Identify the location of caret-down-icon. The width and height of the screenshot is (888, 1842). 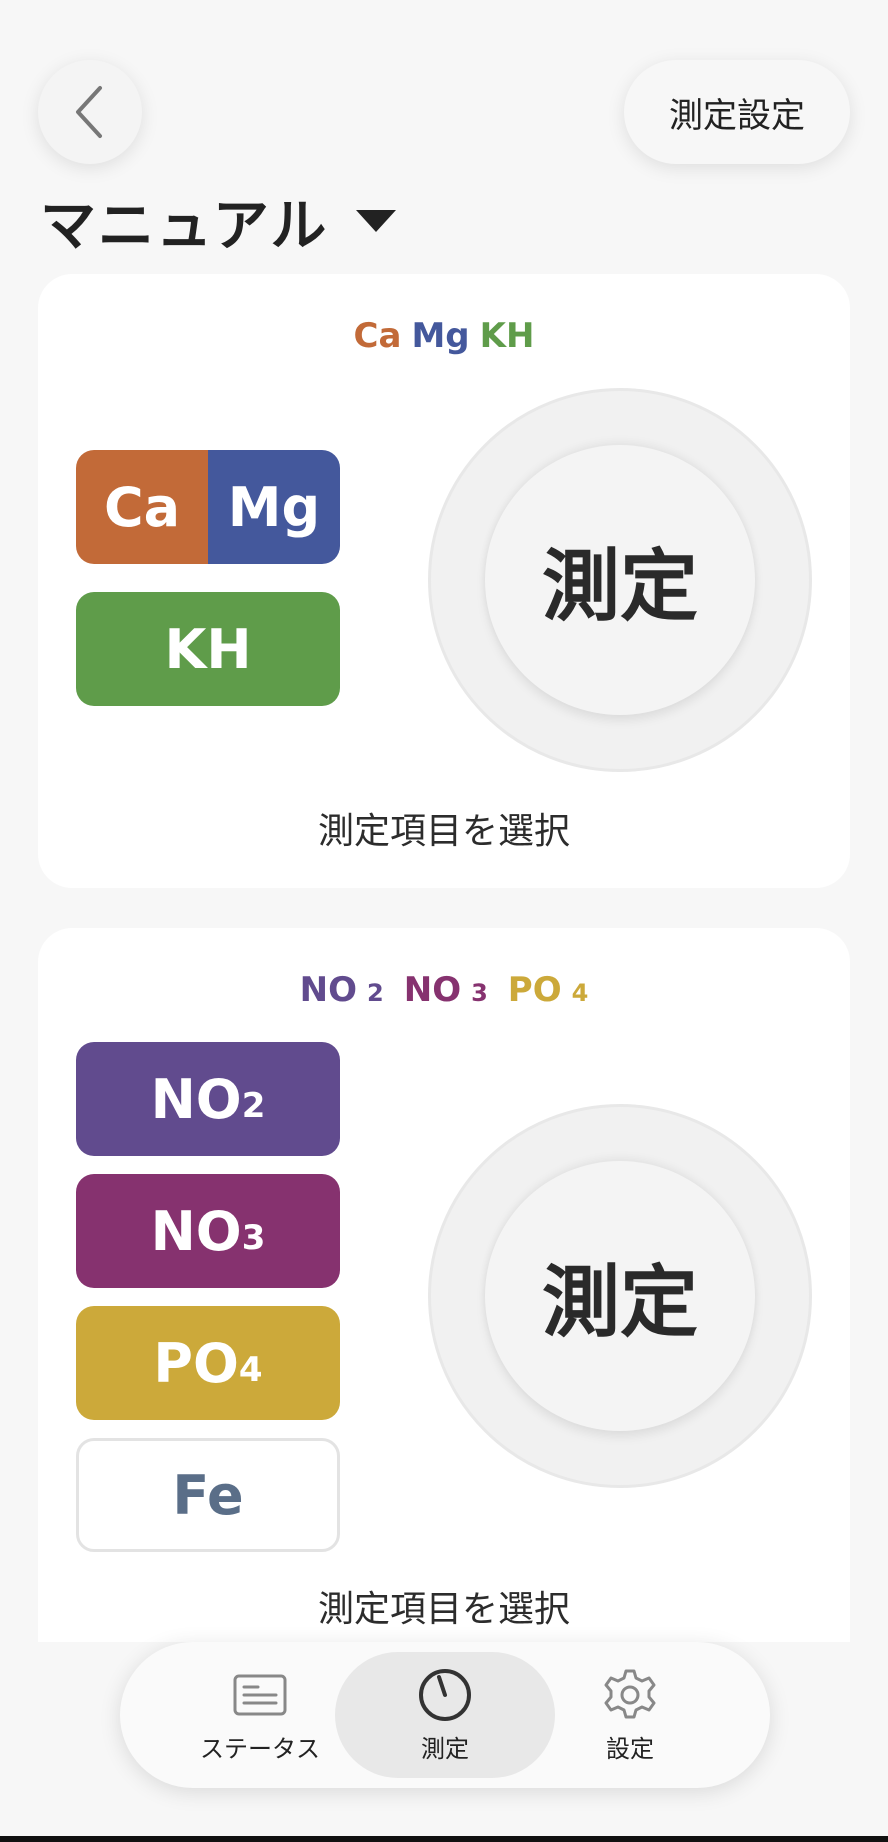
(376, 221).